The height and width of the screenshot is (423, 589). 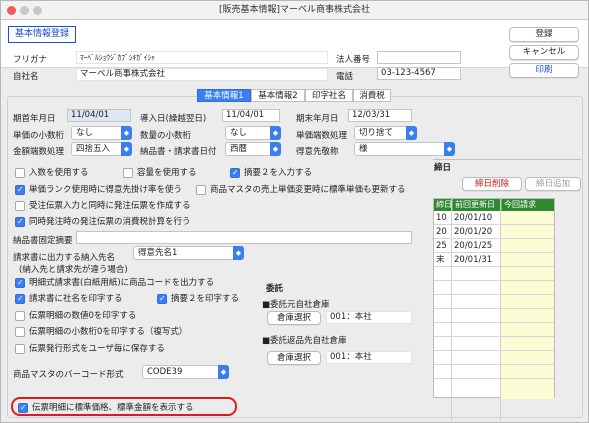 I want to click on period-end-field: 12/03/31, so click(x=380, y=115).